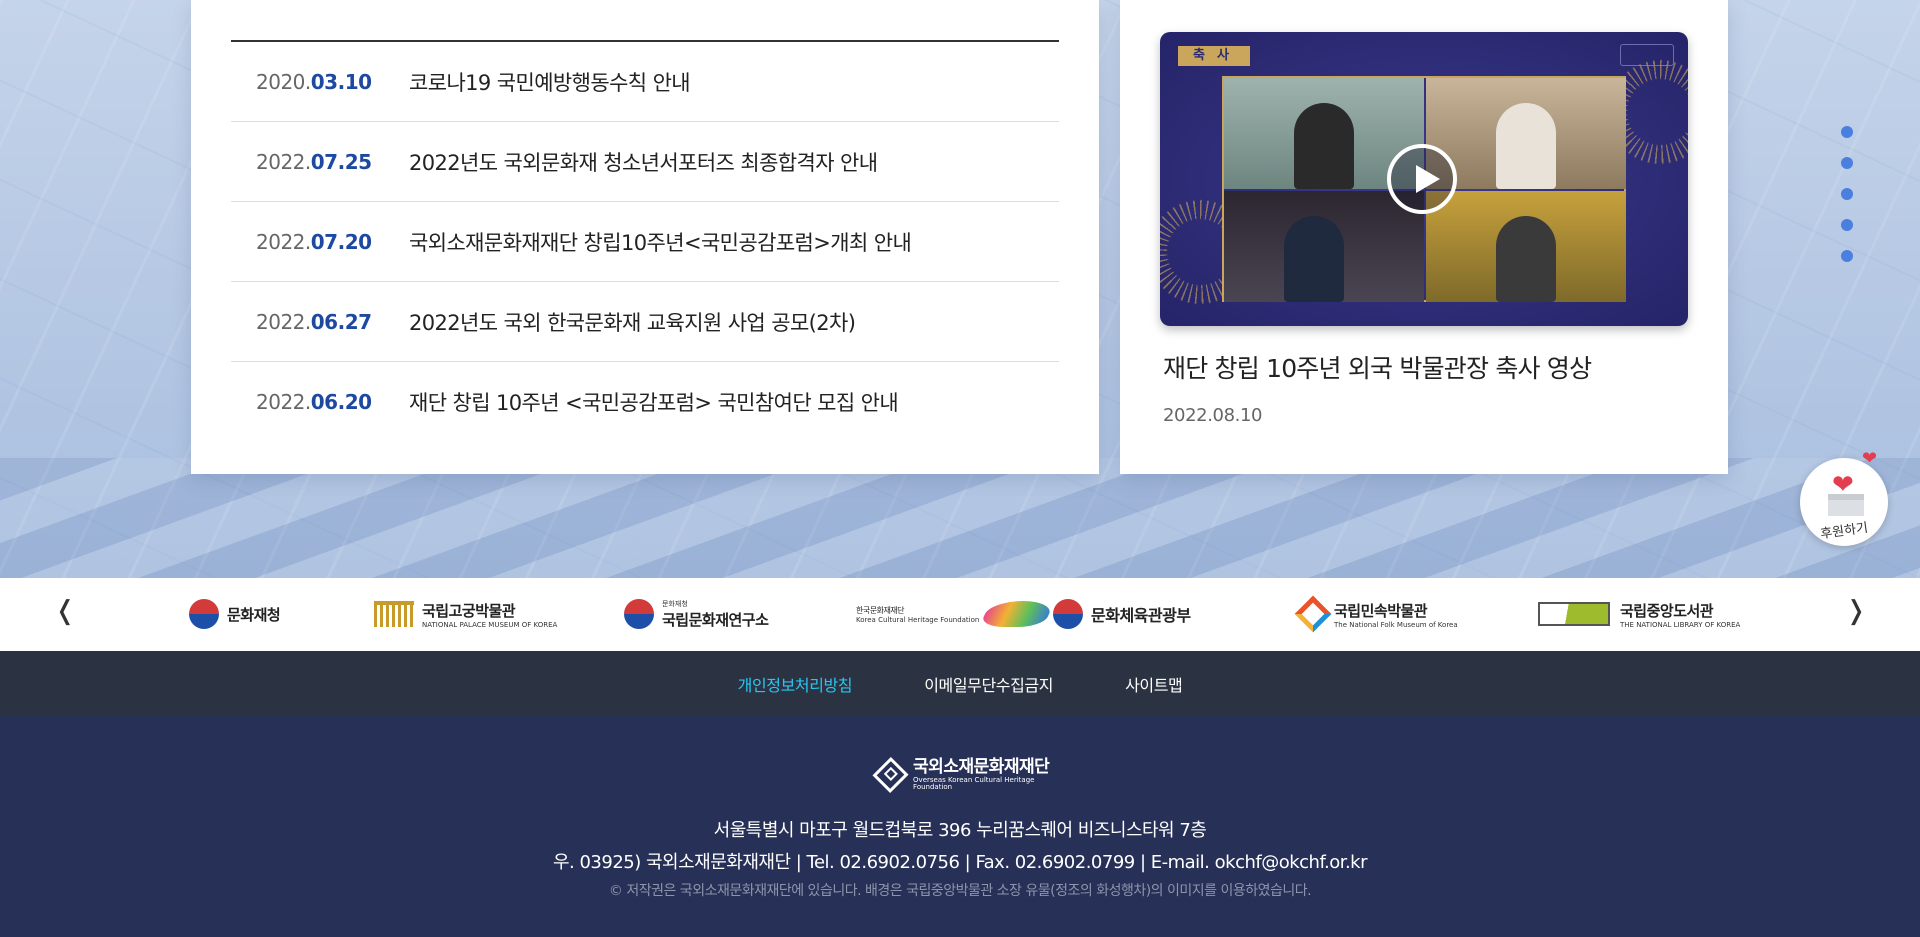 The height and width of the screenshot is (937, 1920). I want to click on partner-logo-folk-museum: 국립민속박물관 The National Folk Museum of Korea, so click(1376, 614).